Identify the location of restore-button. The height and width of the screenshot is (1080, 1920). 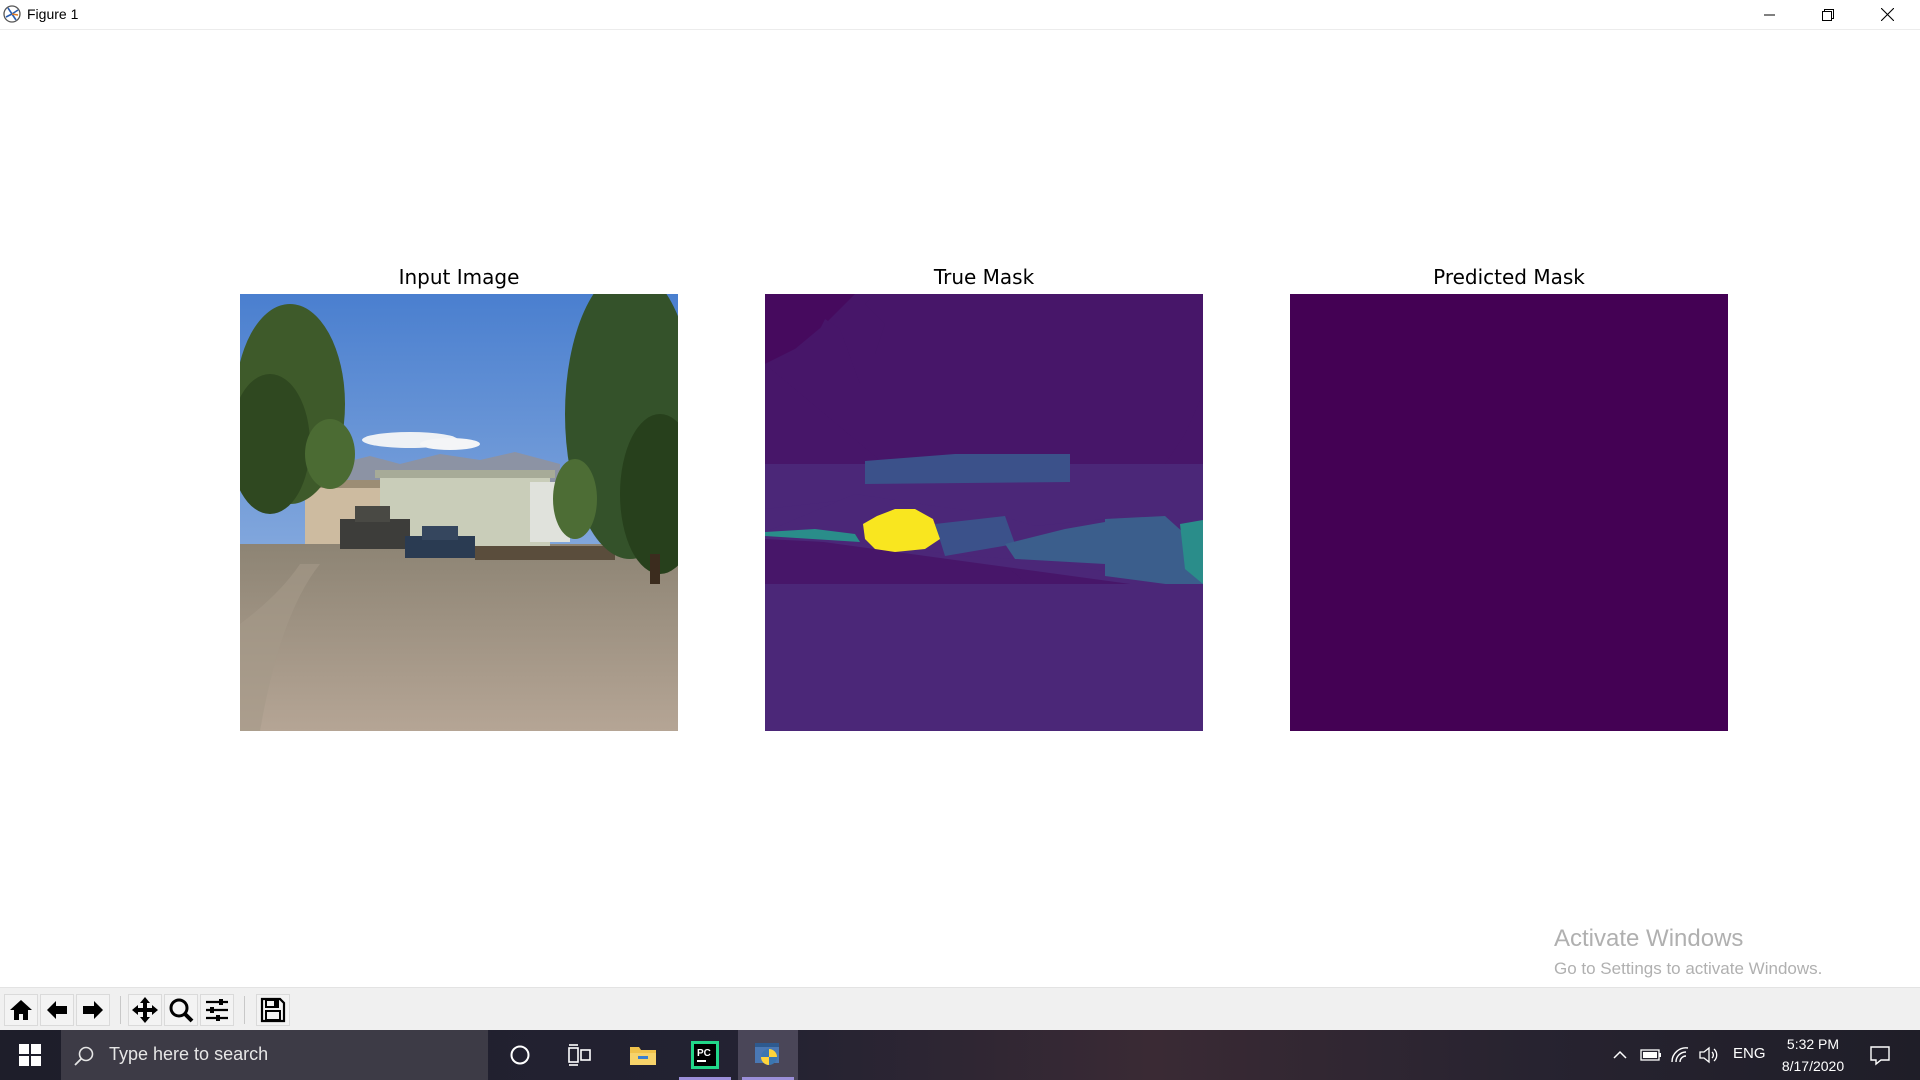
(1828, 14).